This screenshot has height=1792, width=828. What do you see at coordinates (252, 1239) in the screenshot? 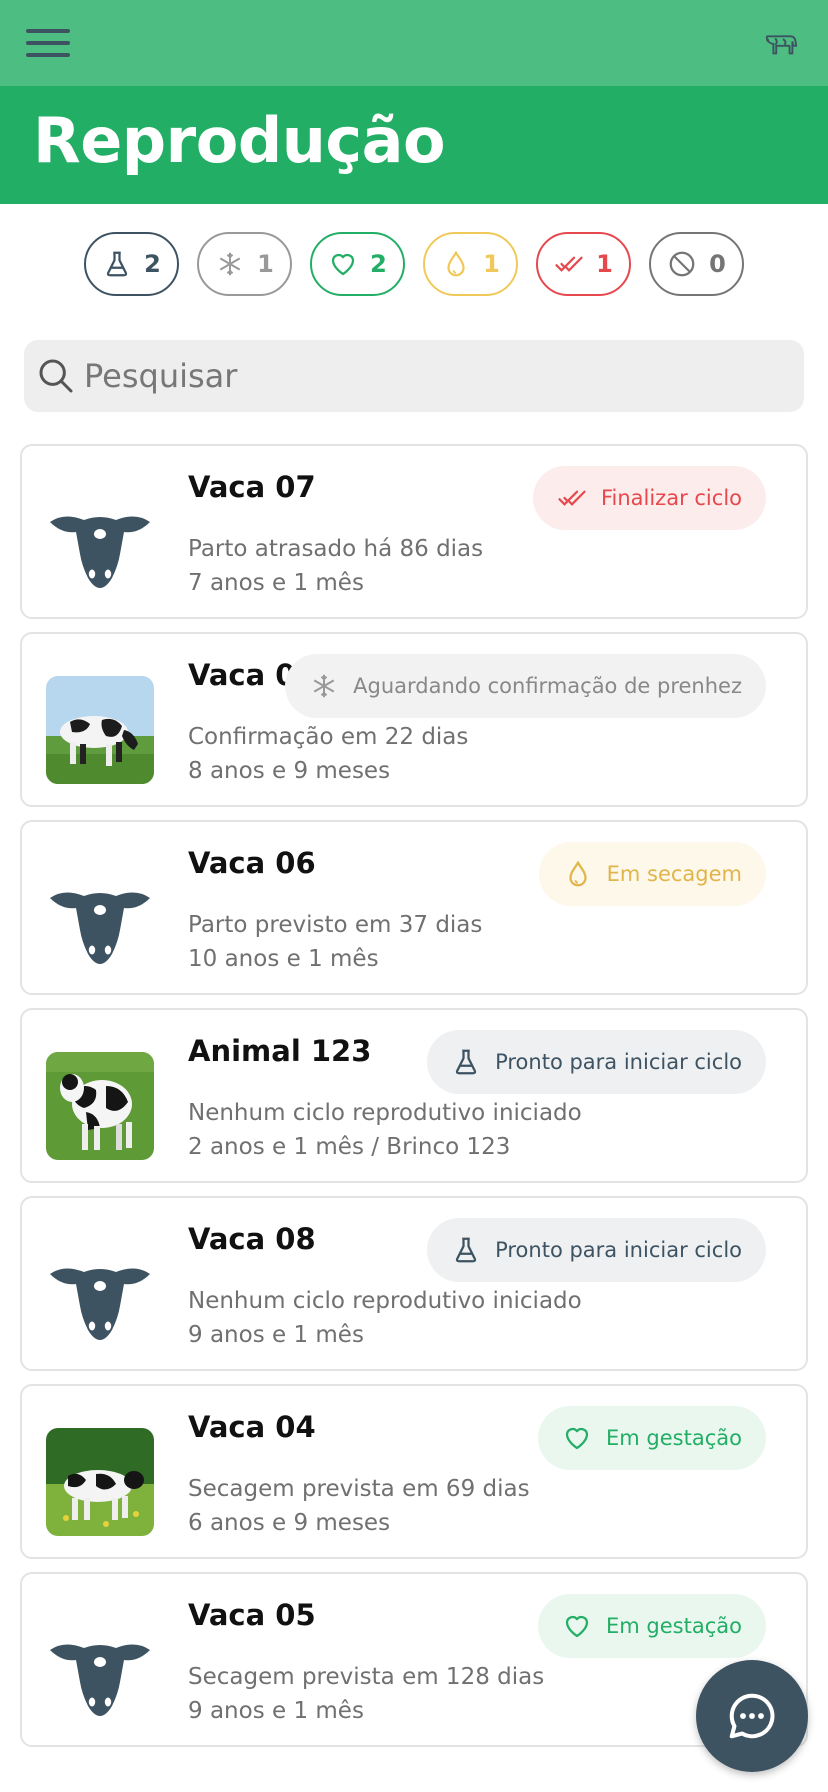
I see `animal-name: Vaca 08` at bounding box center [252, 1239].